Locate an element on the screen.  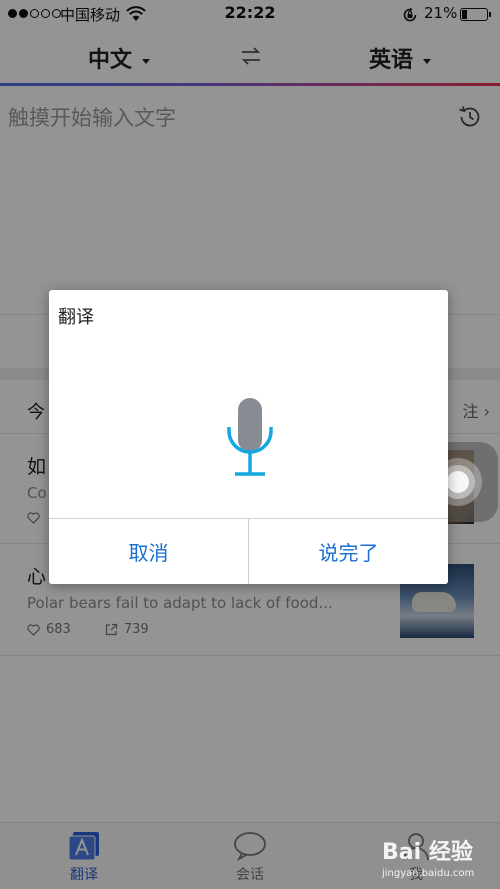
watermark-logo: Bai 经验 is located at coordinates (427, 852).